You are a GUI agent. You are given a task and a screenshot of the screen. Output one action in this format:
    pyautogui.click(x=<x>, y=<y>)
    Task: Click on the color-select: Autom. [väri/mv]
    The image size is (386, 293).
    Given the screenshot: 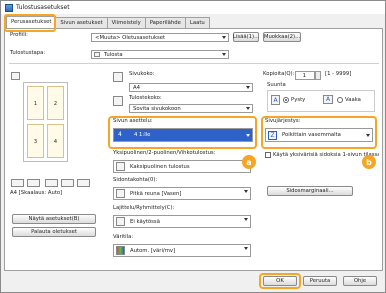 What is the action you would take?
    pyautogui.click(x=182, y=250)
    